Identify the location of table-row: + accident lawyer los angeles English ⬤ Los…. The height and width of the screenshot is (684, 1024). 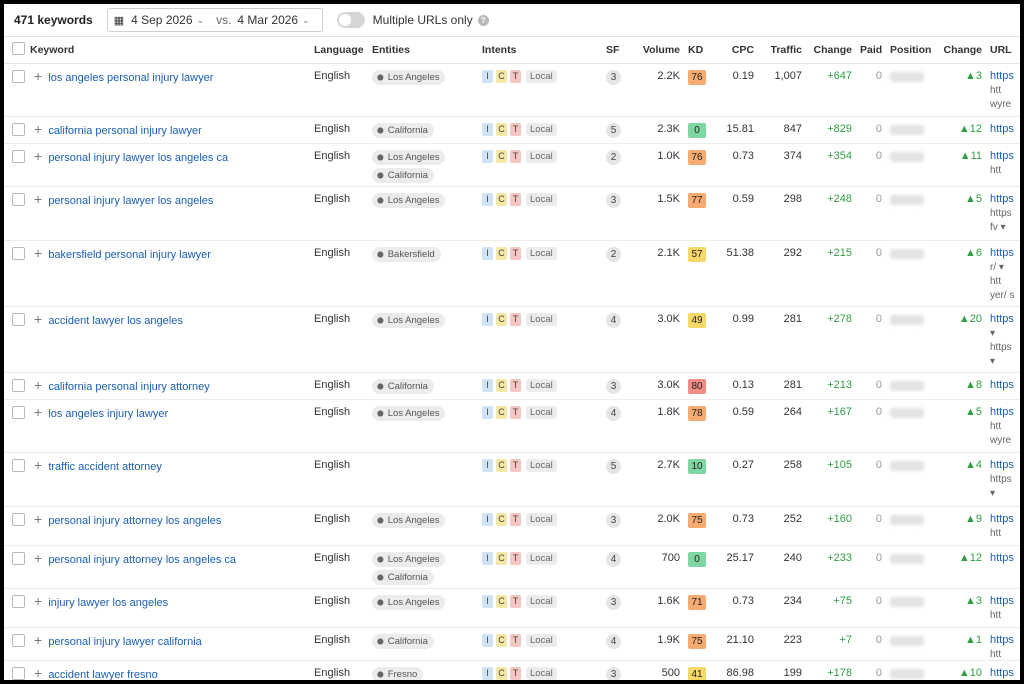
(512, 339).